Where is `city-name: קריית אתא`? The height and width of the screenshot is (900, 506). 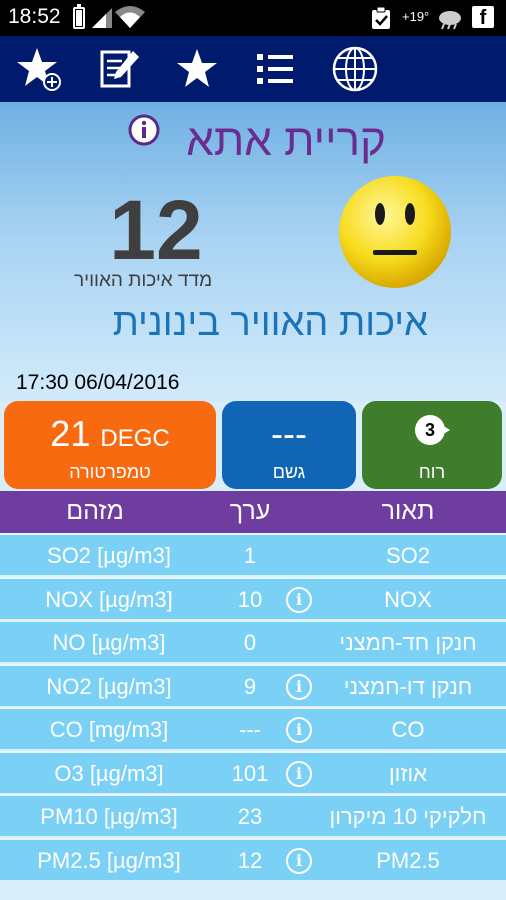
city-name: קריית אתא is located at coordinates (286, 140).